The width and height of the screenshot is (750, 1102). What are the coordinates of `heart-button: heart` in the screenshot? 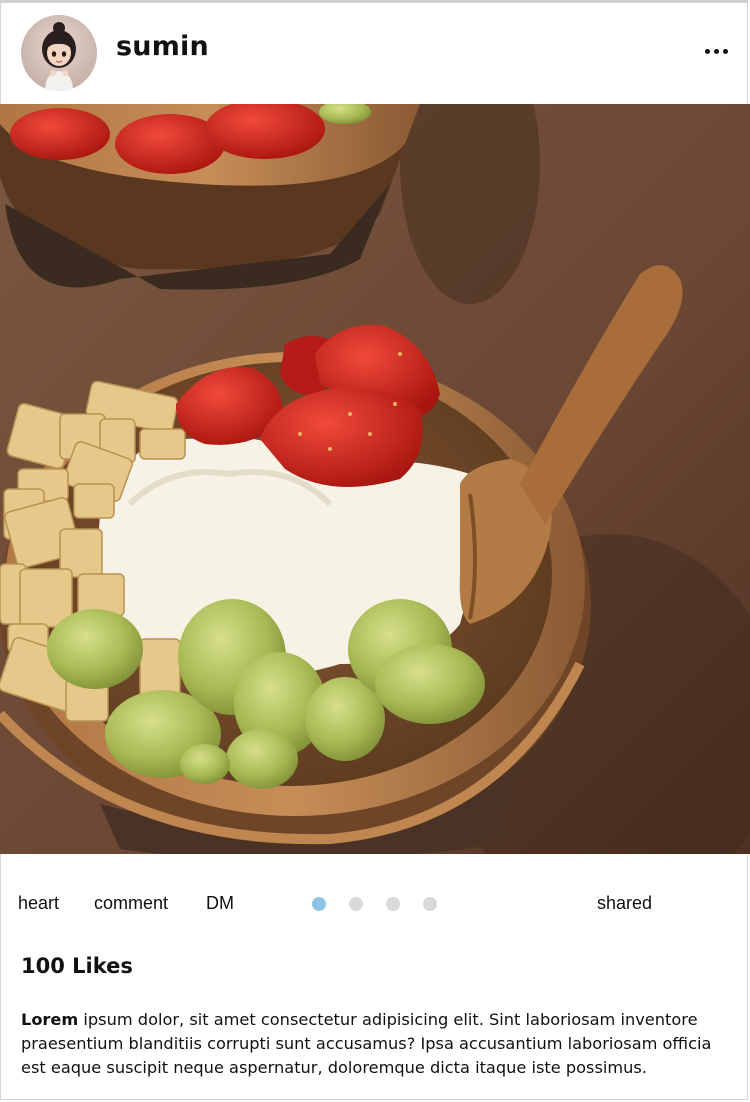 It's located at (38, 903).